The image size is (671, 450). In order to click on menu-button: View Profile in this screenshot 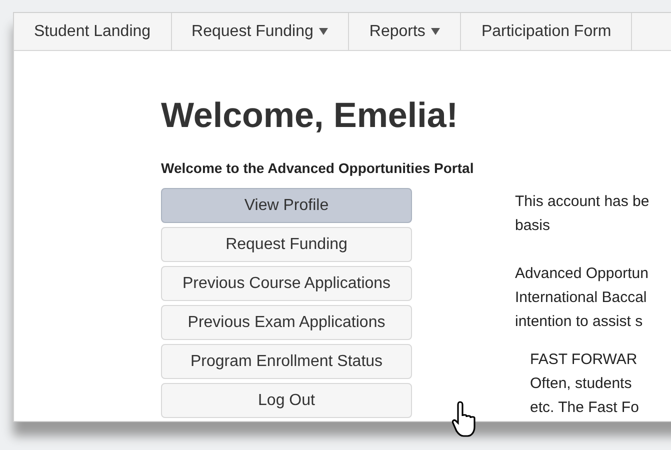, I will do `click(286, 205)`.